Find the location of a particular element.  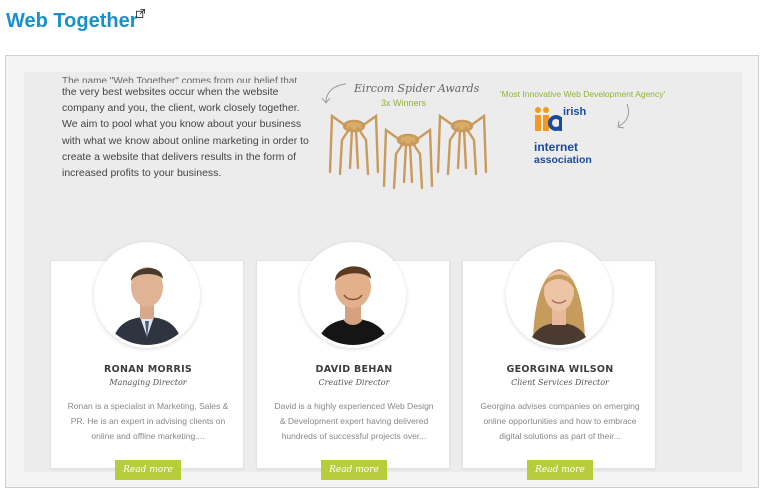

spider-awards: Eircom Spider Awards 3x Winners is located at coordinates (407, 131).